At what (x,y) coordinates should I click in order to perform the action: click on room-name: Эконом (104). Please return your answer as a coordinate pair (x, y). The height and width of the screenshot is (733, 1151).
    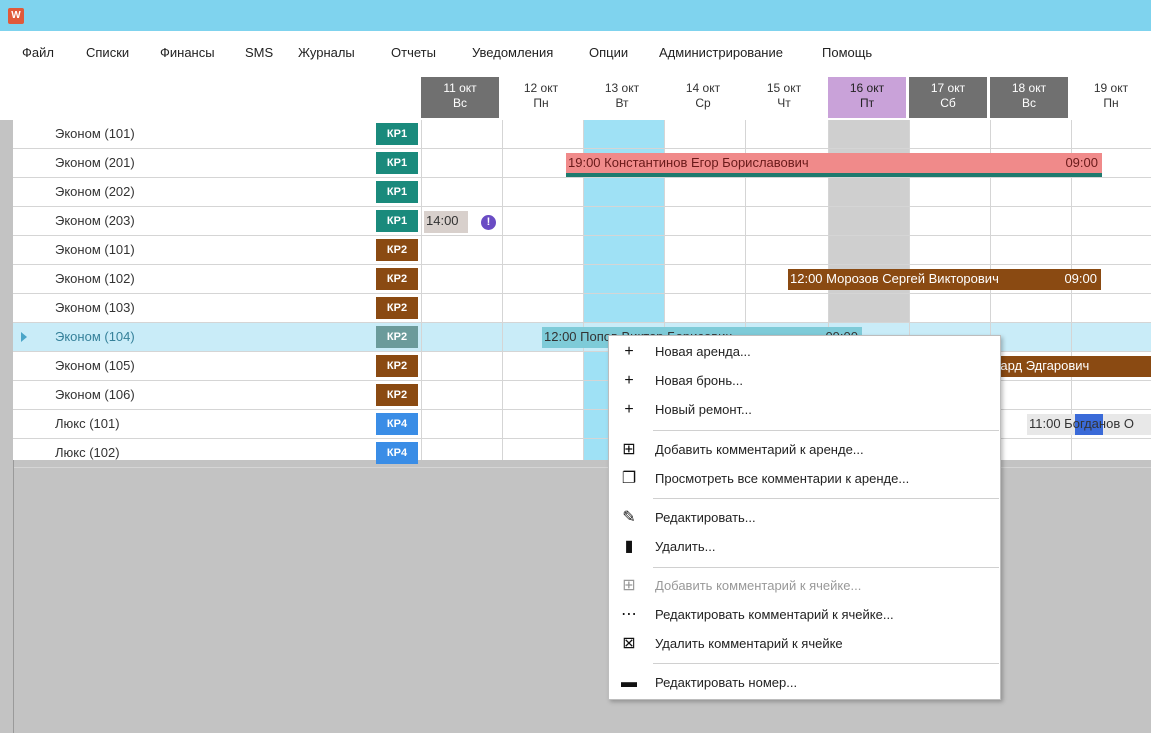
    Looking at the image, I should click on (95, 336).